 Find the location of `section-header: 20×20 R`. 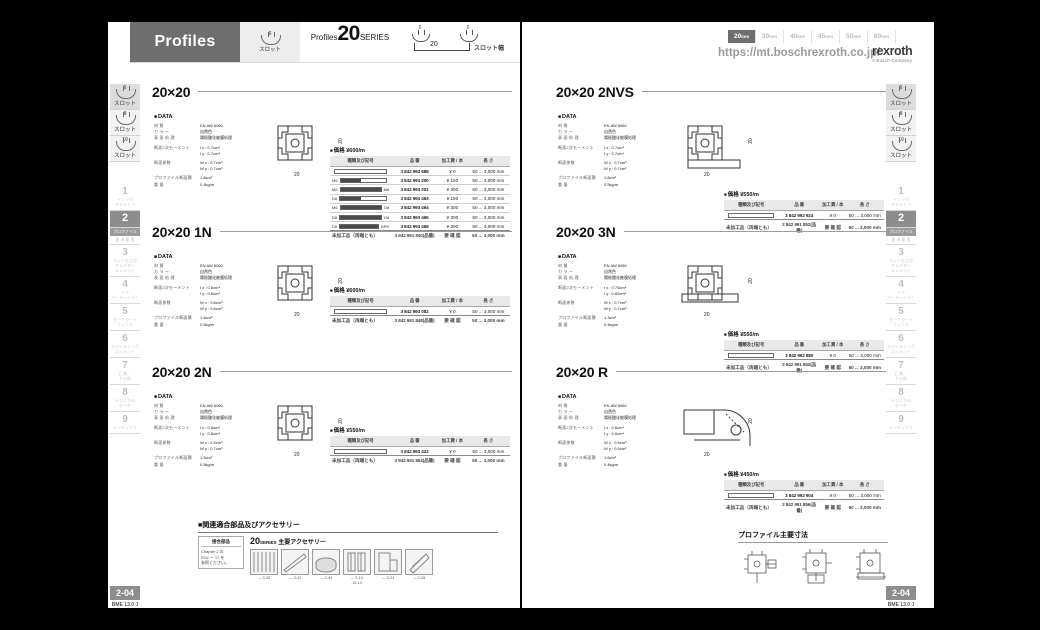

section-header: 20×20 R is located at coordinates (721, 372).